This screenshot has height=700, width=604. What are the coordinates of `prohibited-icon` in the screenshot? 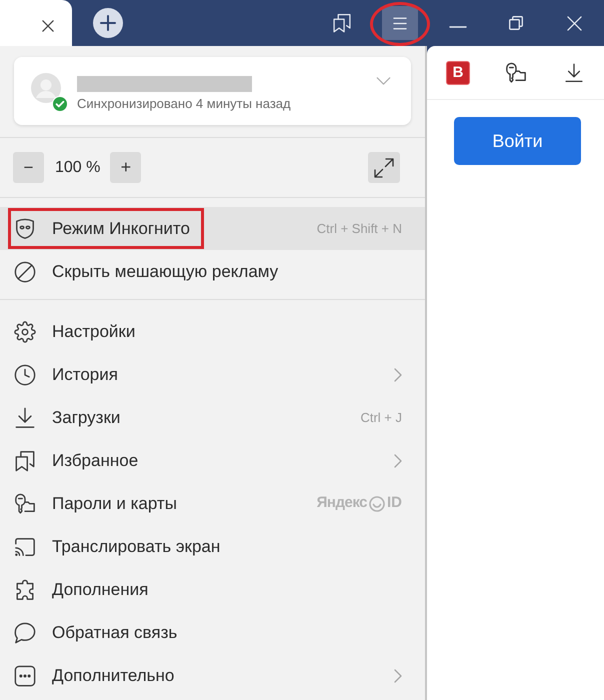 It's located at (25, 271).